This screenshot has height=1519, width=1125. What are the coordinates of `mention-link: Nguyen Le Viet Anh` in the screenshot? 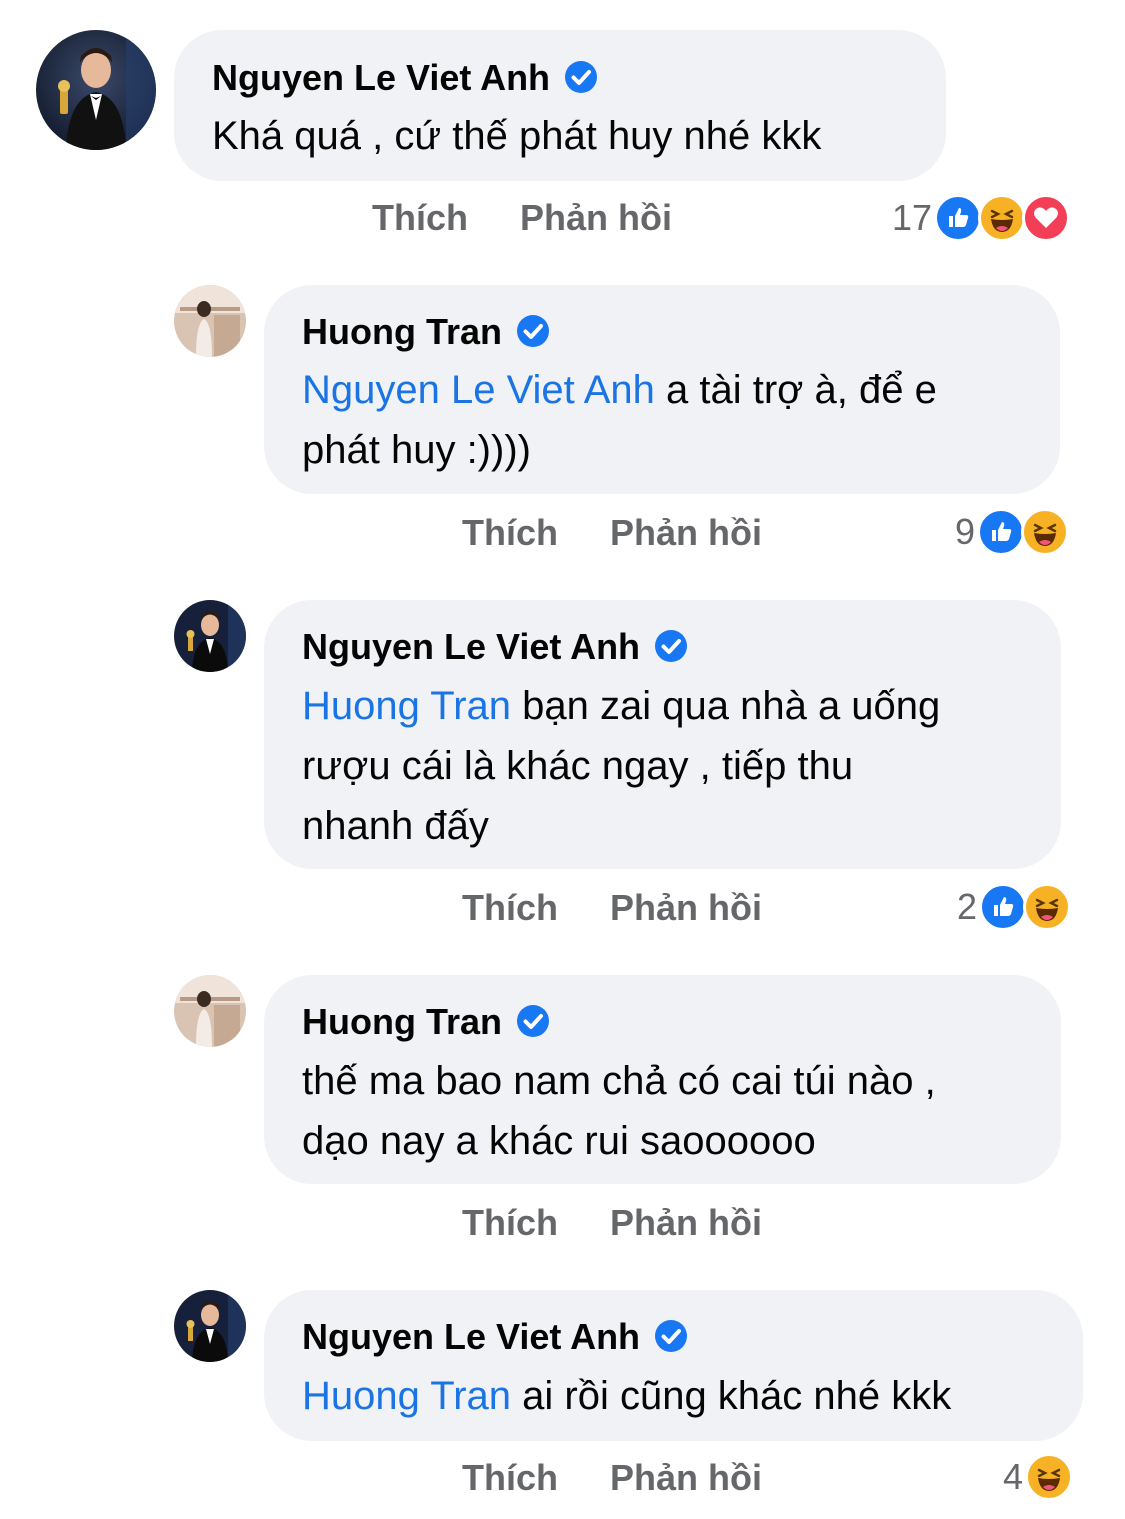 It's located at (478, 390).